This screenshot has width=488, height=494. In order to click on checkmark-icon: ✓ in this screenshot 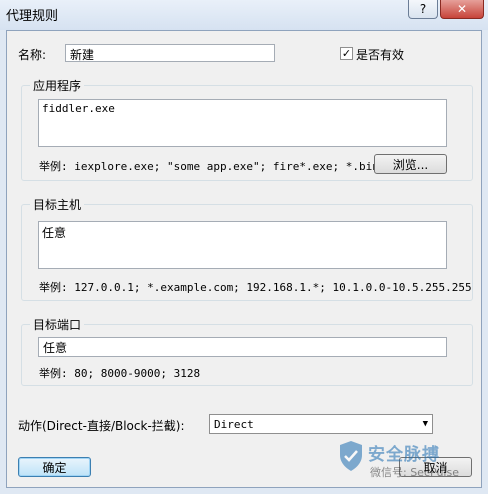, I will do `click(346, 53)`.